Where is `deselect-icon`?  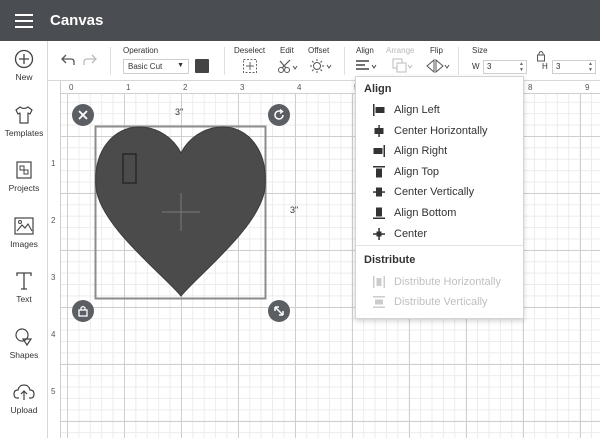 deselect-icon is located at coordinates (250, 66).